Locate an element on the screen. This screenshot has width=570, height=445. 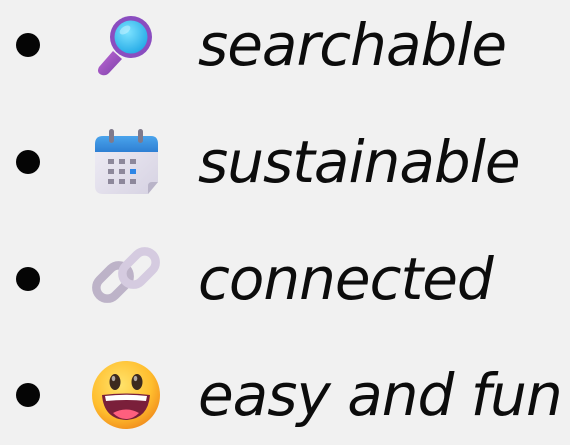
link-icon is located at coordinates (126, 279).